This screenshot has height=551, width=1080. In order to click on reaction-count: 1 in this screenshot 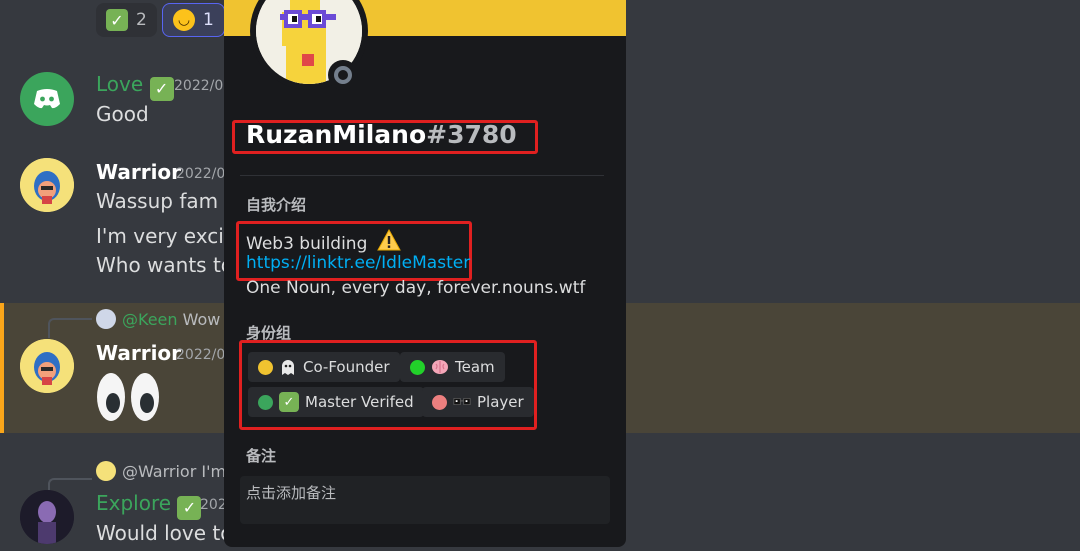, I will do `click(208, 20)`.